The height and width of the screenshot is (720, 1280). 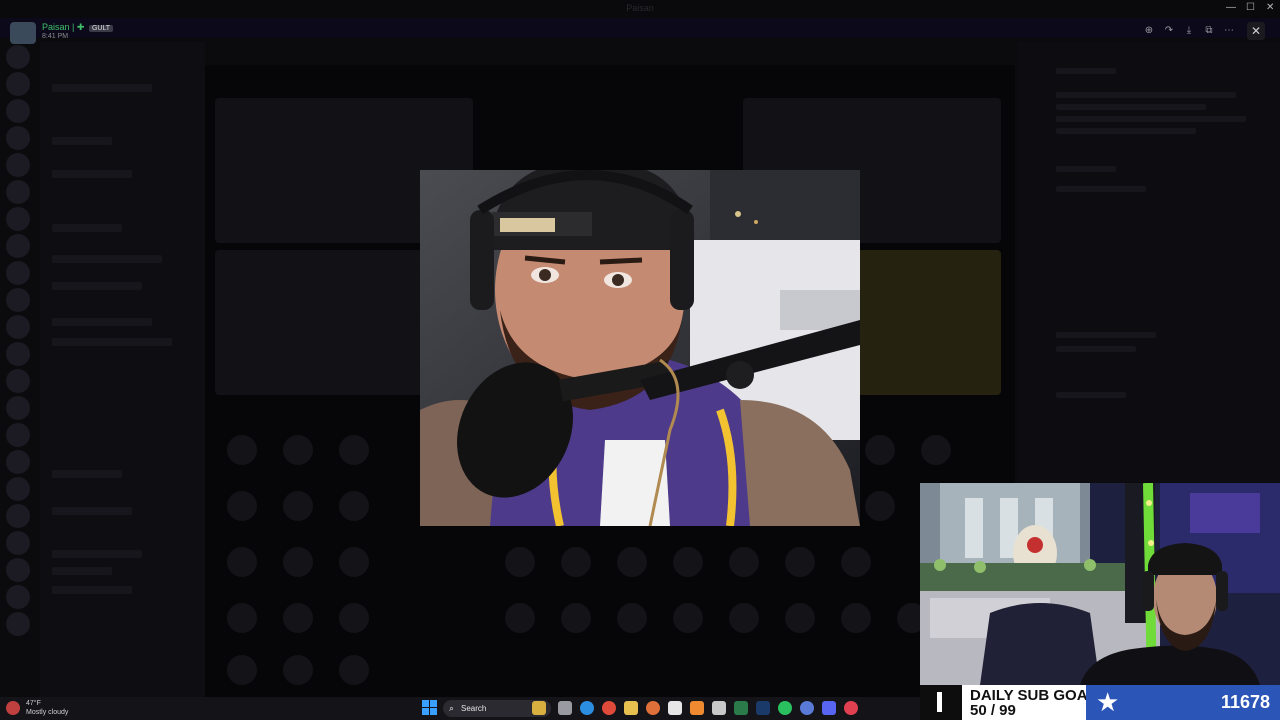 I want to click on notepad-icon, so click(x=719, y=708).